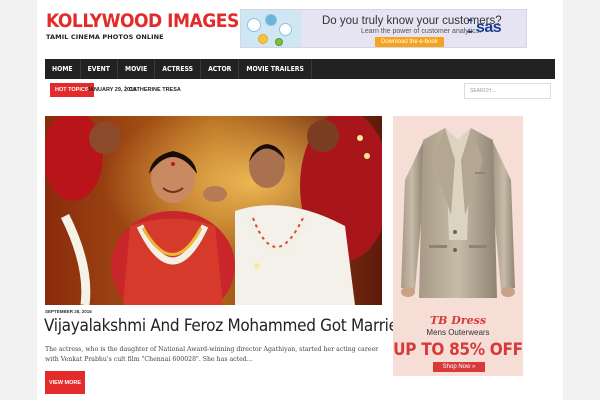 The image size is (600, 400). Describe the element at coordinates (489, 27) in the screenshot. I see `ad-brand-text: sas` at that location.